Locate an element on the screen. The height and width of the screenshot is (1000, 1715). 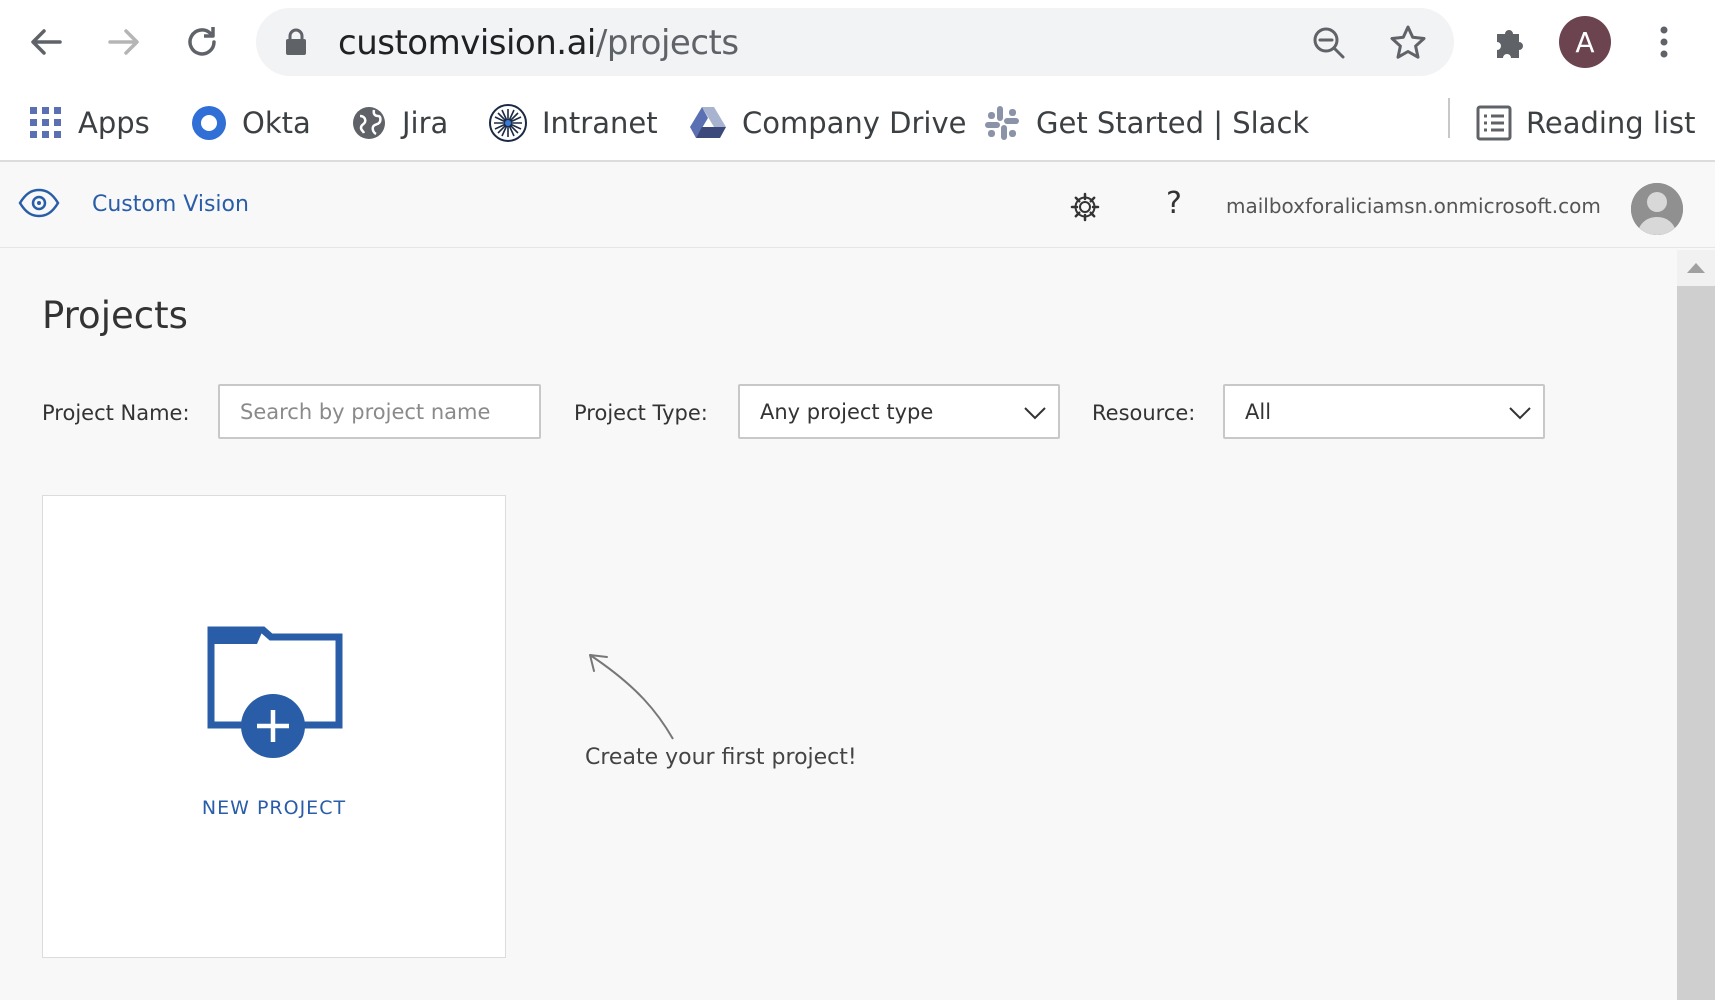
bookmark-label: Apps is located at coordinates (114, 123).